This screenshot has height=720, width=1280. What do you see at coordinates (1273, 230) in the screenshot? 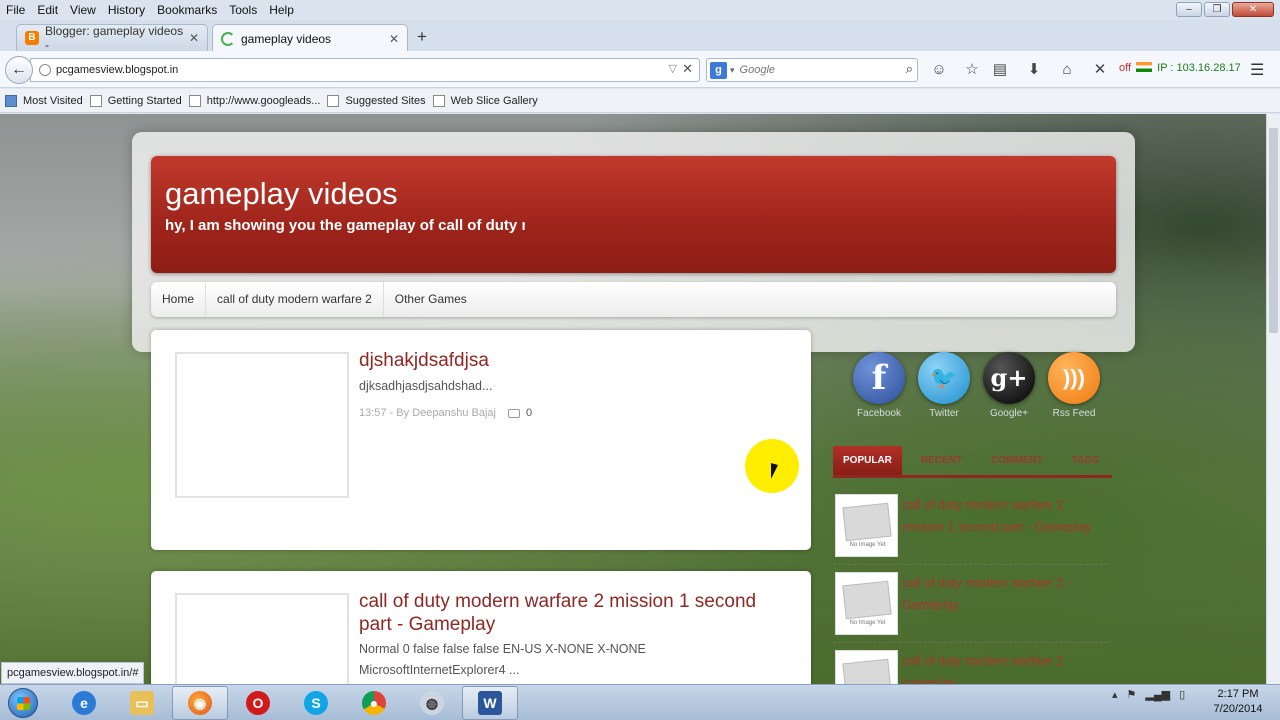
I see `scrollbar-thumb` at bounding box center [1273, 230].